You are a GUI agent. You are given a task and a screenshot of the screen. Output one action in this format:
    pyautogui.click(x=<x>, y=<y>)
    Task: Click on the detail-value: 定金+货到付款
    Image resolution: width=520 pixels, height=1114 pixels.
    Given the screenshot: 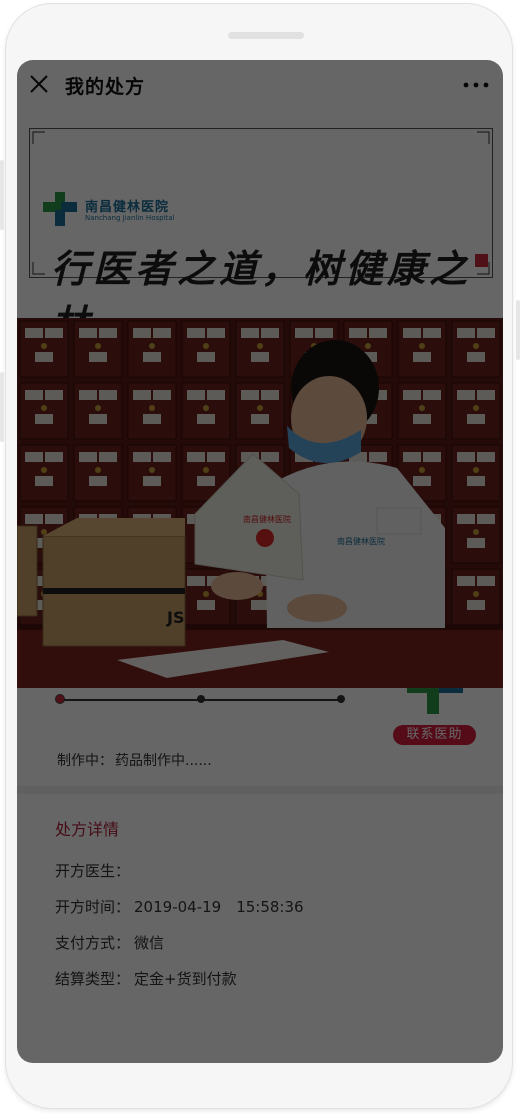 What is the action you would take?
    pyautogui.click(x=185, y=979)
    